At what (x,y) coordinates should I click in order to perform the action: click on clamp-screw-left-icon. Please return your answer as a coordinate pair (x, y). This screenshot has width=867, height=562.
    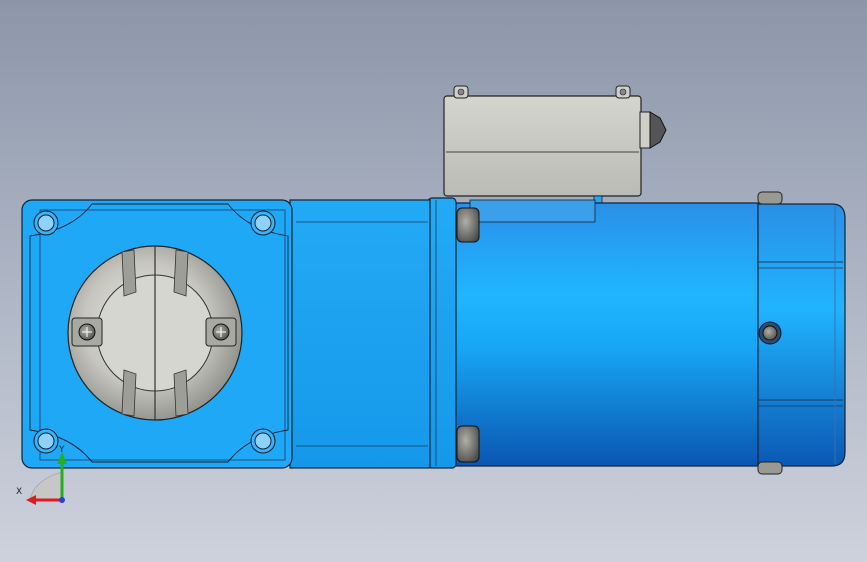
    Looking at the image, I should click on (87, 332).